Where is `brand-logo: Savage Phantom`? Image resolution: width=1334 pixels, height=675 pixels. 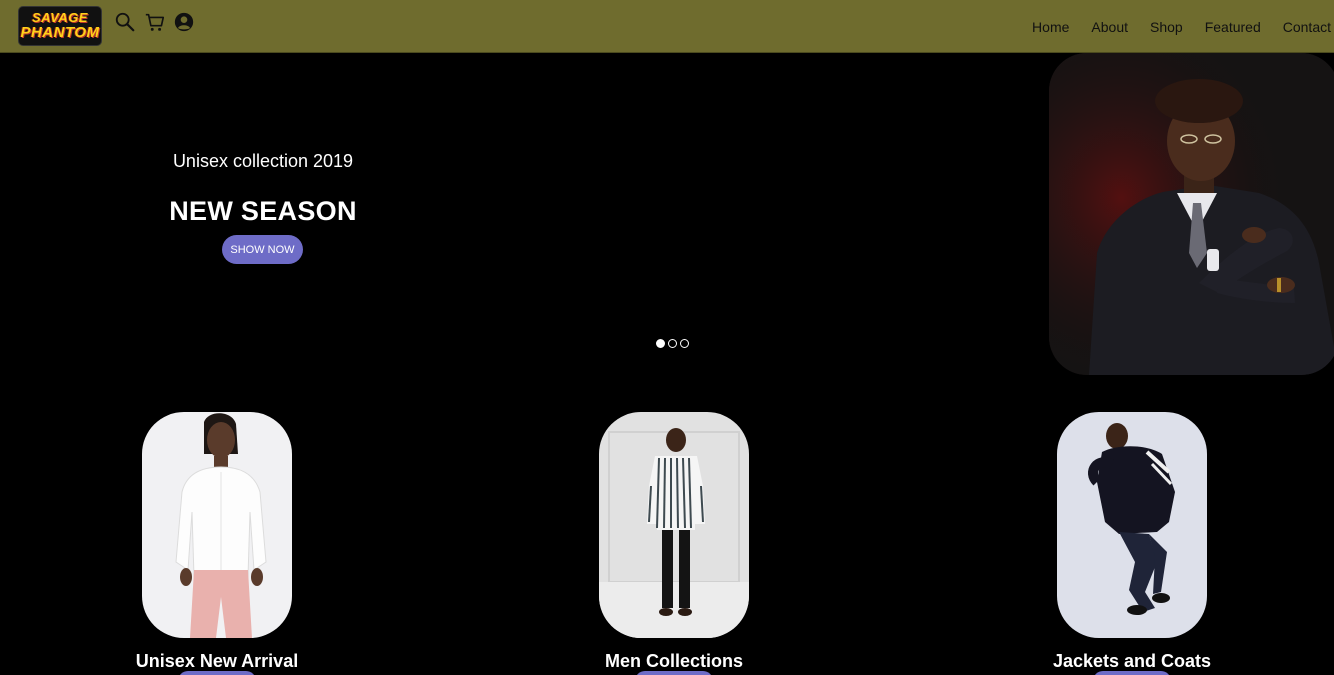
brand-logo: Savage Phantom is located at coordinates (60, 26).